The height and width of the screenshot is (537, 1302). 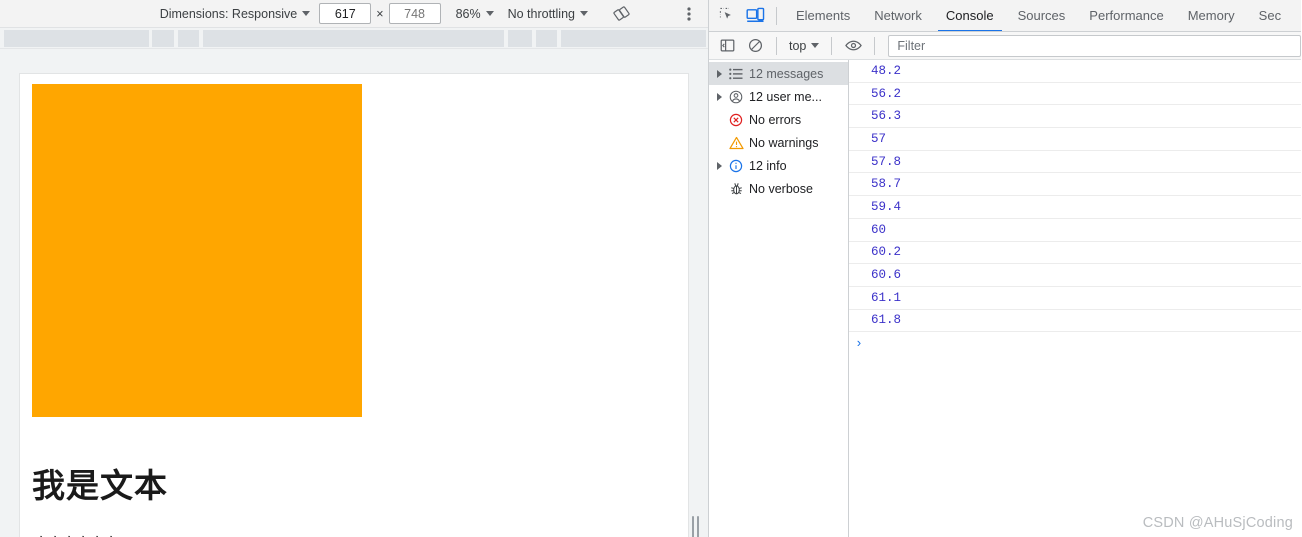 I want to click on console-log-entry: 61.1, so click(x=1075, y=298).